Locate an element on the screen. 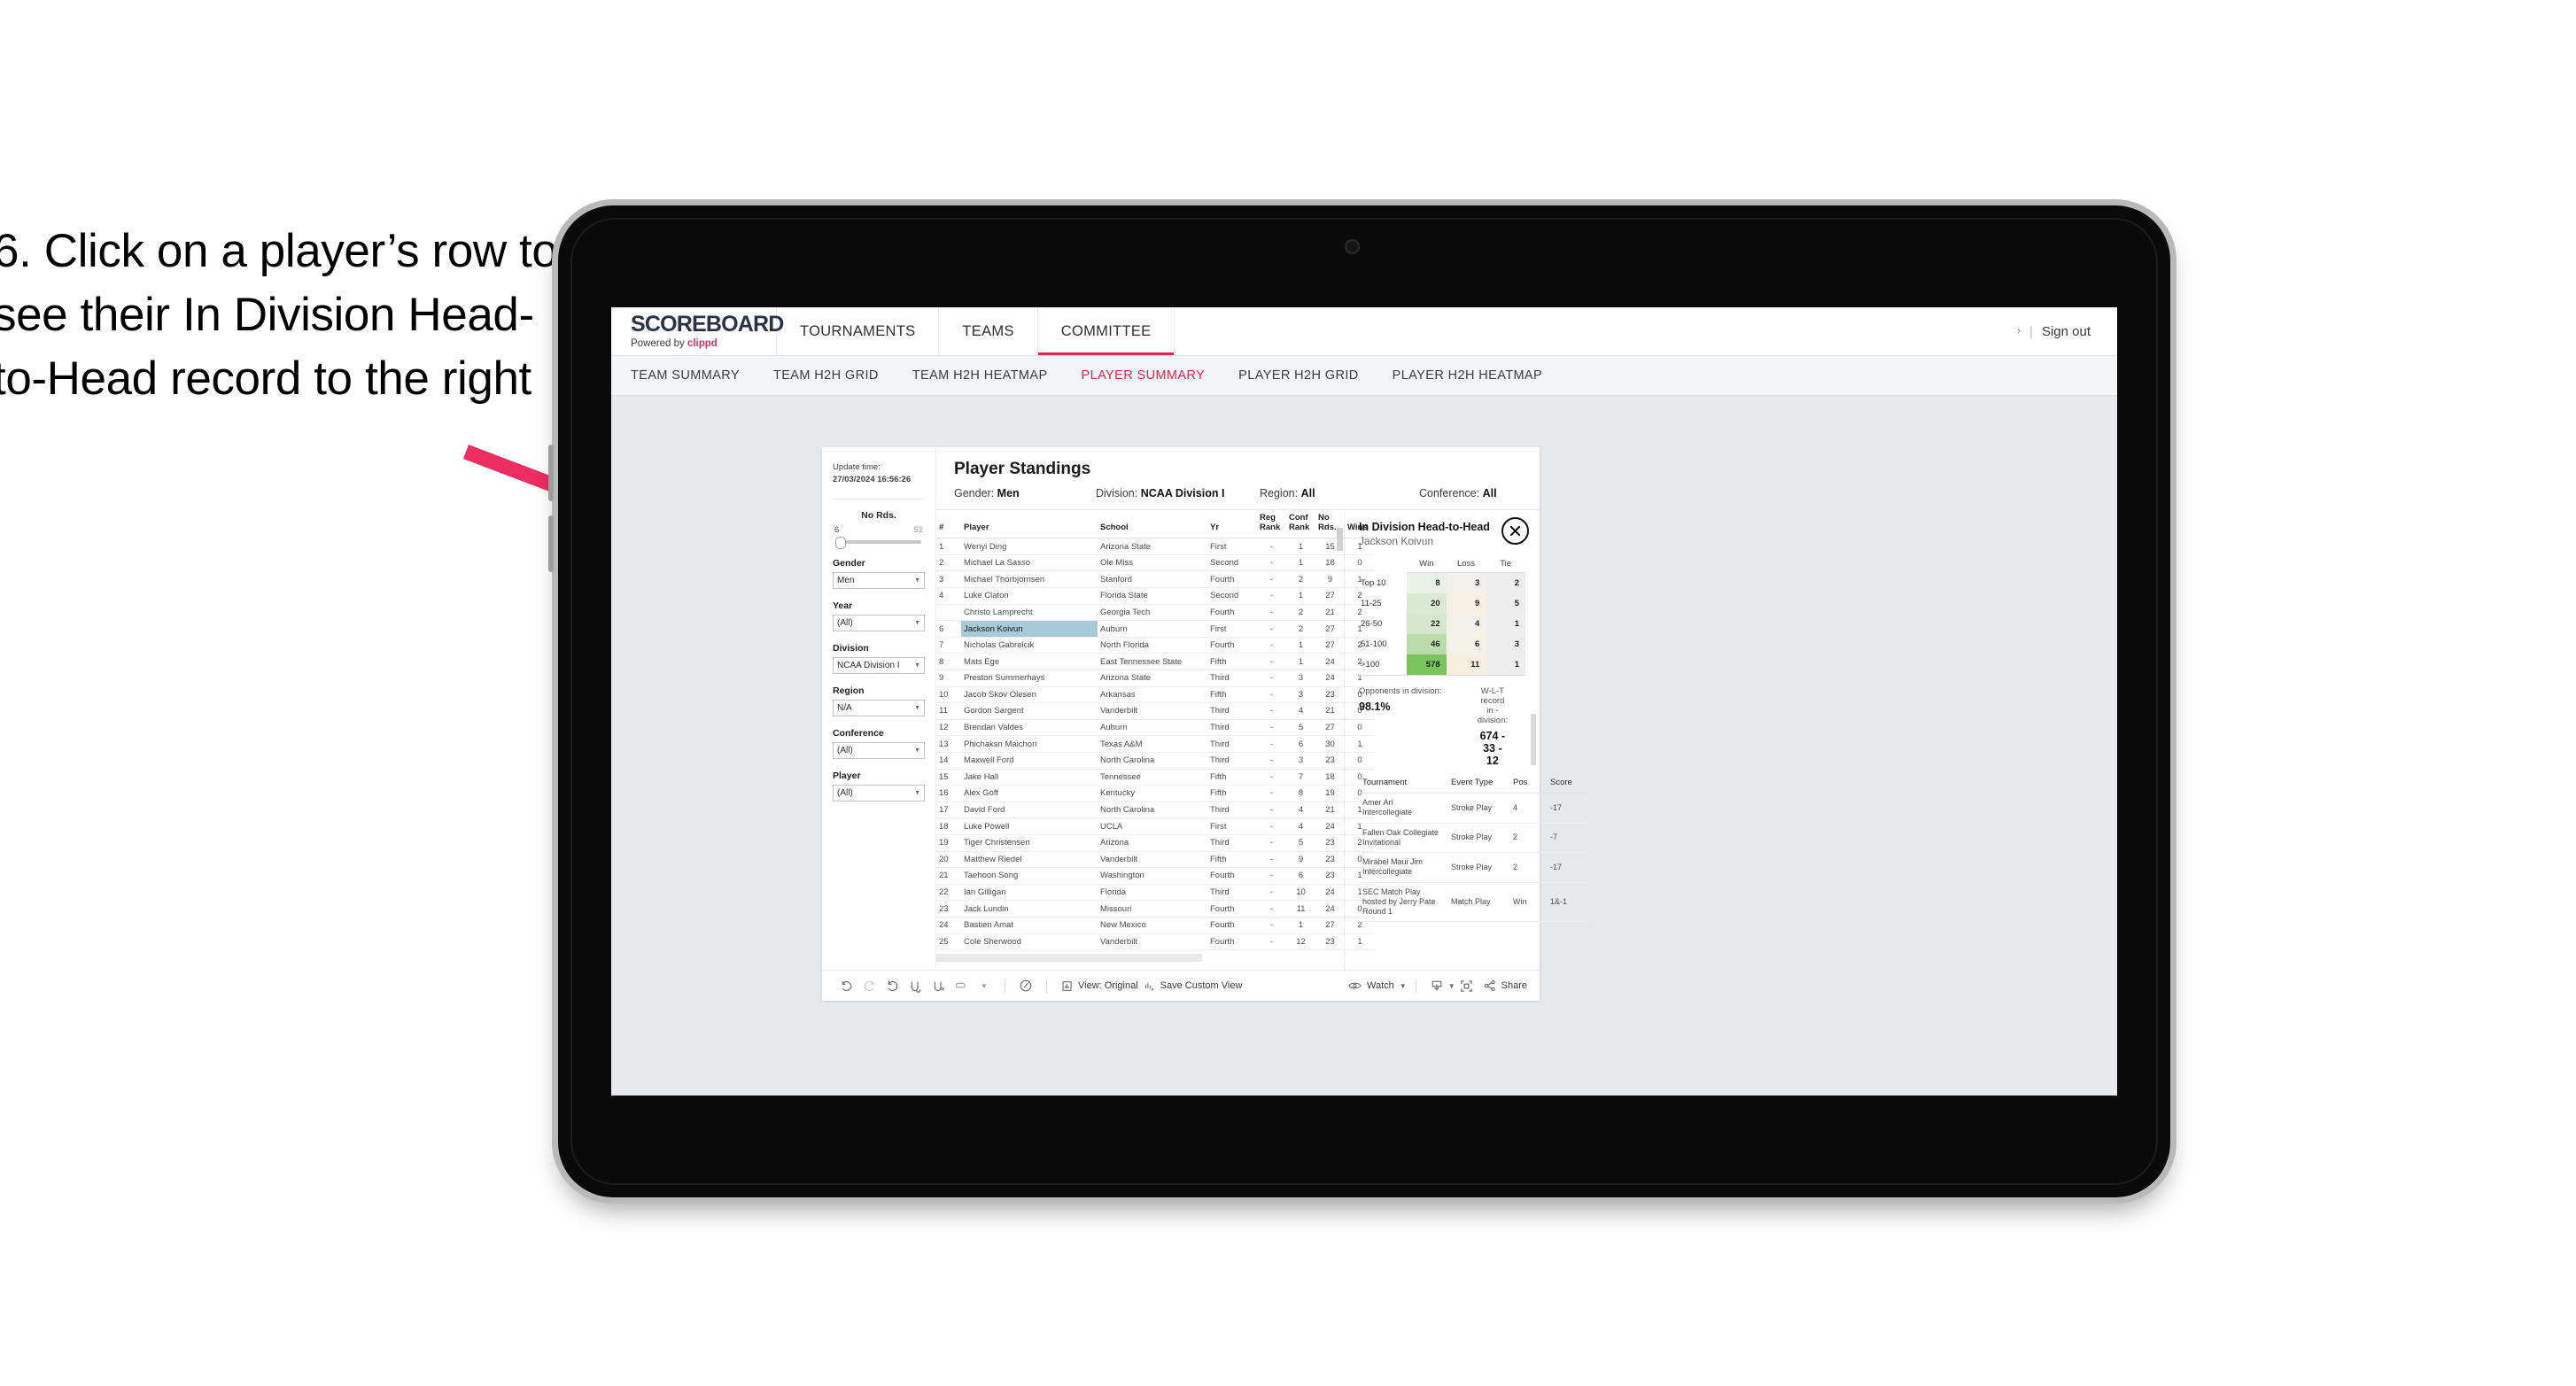  col-player: Player is located at coordinates (1029, 525).